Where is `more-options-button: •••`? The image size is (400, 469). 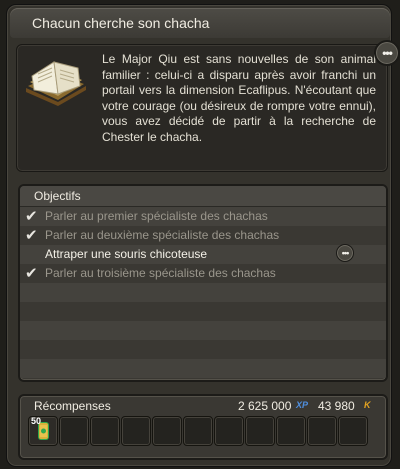
more-options-button: ••• is located at coordinates (387, 53).